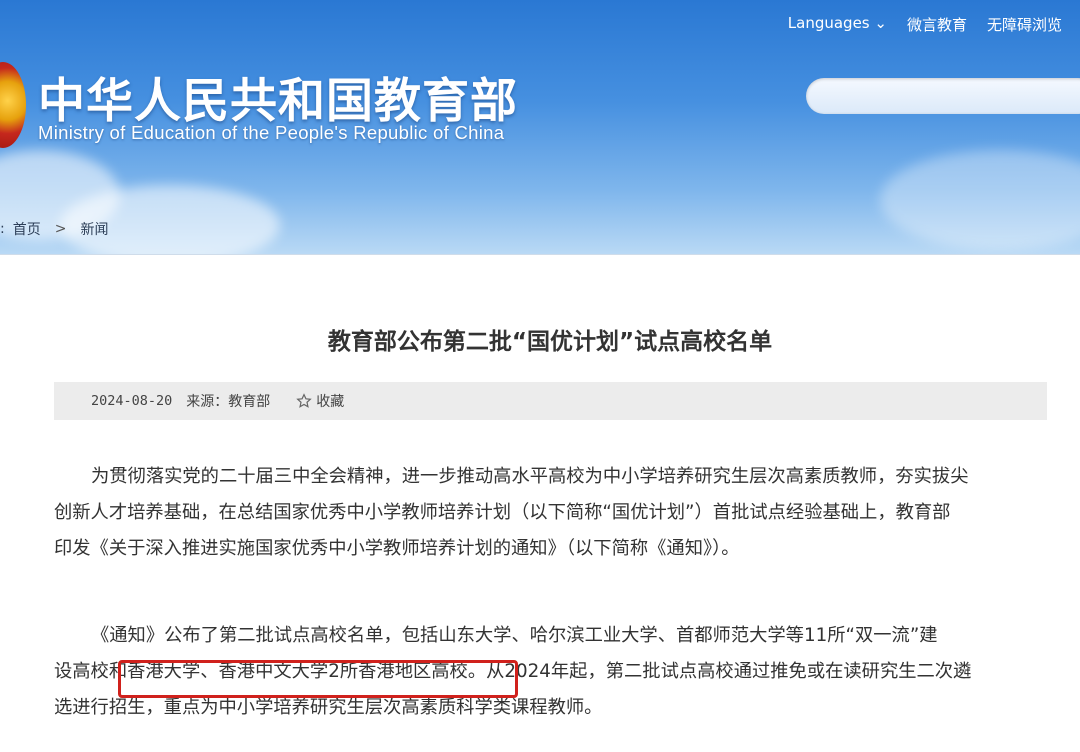 This screenshot has width=1080, height=752. What do you see at coordinates (828, 23) in the screenshot?
I see `languages-label: Languages` at bounding box center [828, 23].